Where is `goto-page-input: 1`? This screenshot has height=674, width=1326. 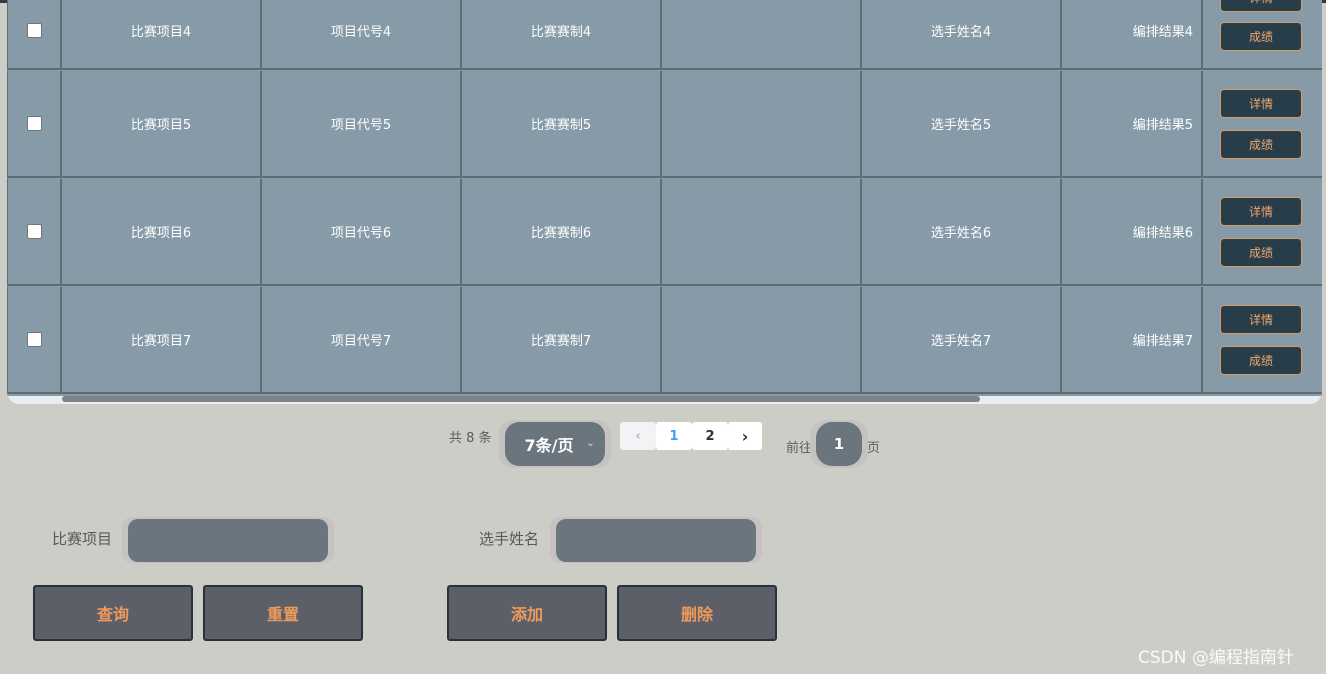
goto-page-input: 1 is located at coordinates (839, 444).